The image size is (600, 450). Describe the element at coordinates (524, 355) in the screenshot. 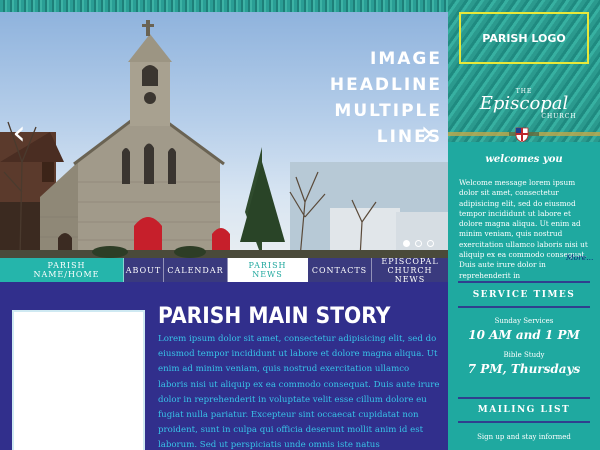

I see `bible-study-label: Bible Study` at that location.